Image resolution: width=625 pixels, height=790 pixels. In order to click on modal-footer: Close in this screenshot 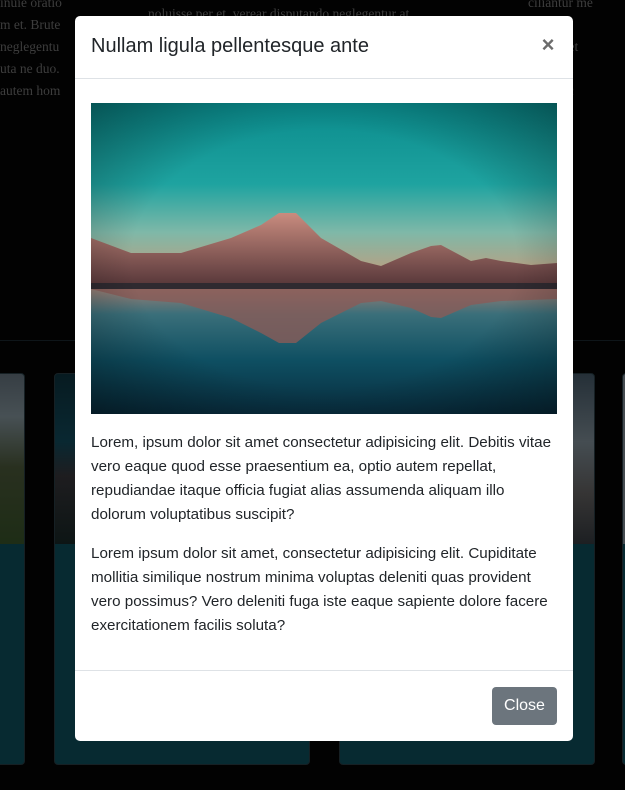, I will do `click(324, 705)`.